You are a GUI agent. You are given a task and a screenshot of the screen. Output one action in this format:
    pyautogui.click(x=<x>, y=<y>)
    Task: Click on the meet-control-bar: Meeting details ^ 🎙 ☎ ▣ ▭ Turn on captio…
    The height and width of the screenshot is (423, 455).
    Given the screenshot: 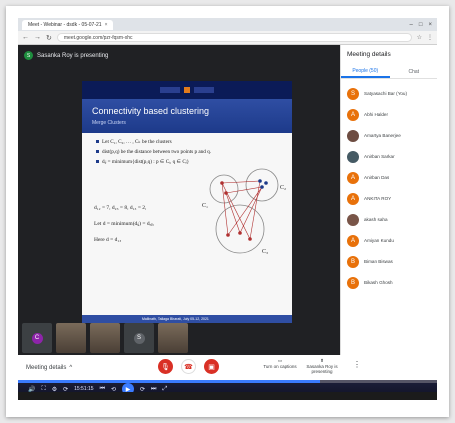 What is the action you would take?
    pyautogui.click(x=227, y=367)
    